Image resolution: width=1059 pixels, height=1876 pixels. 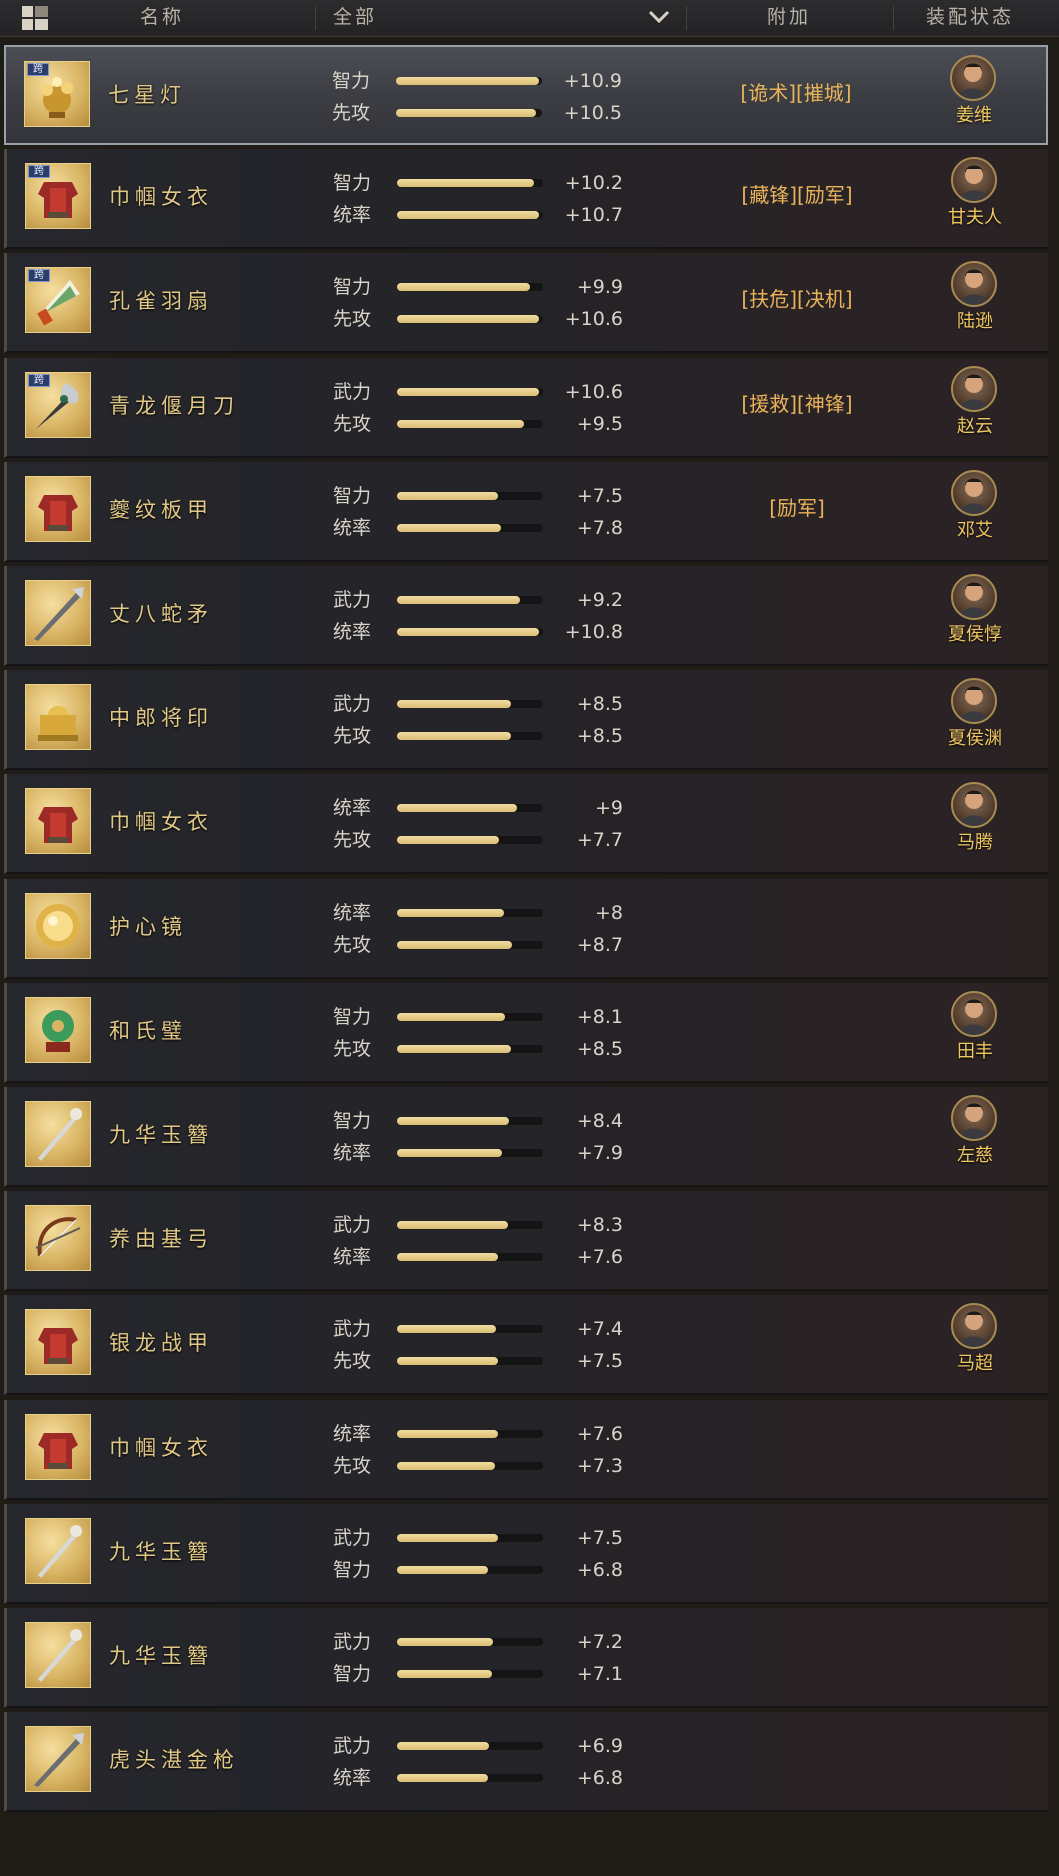 What do you see at coordinates (970, 17) in the screenshot?
I see `equip-status-column-header: 装配状态` at bounding box center [970, 17].